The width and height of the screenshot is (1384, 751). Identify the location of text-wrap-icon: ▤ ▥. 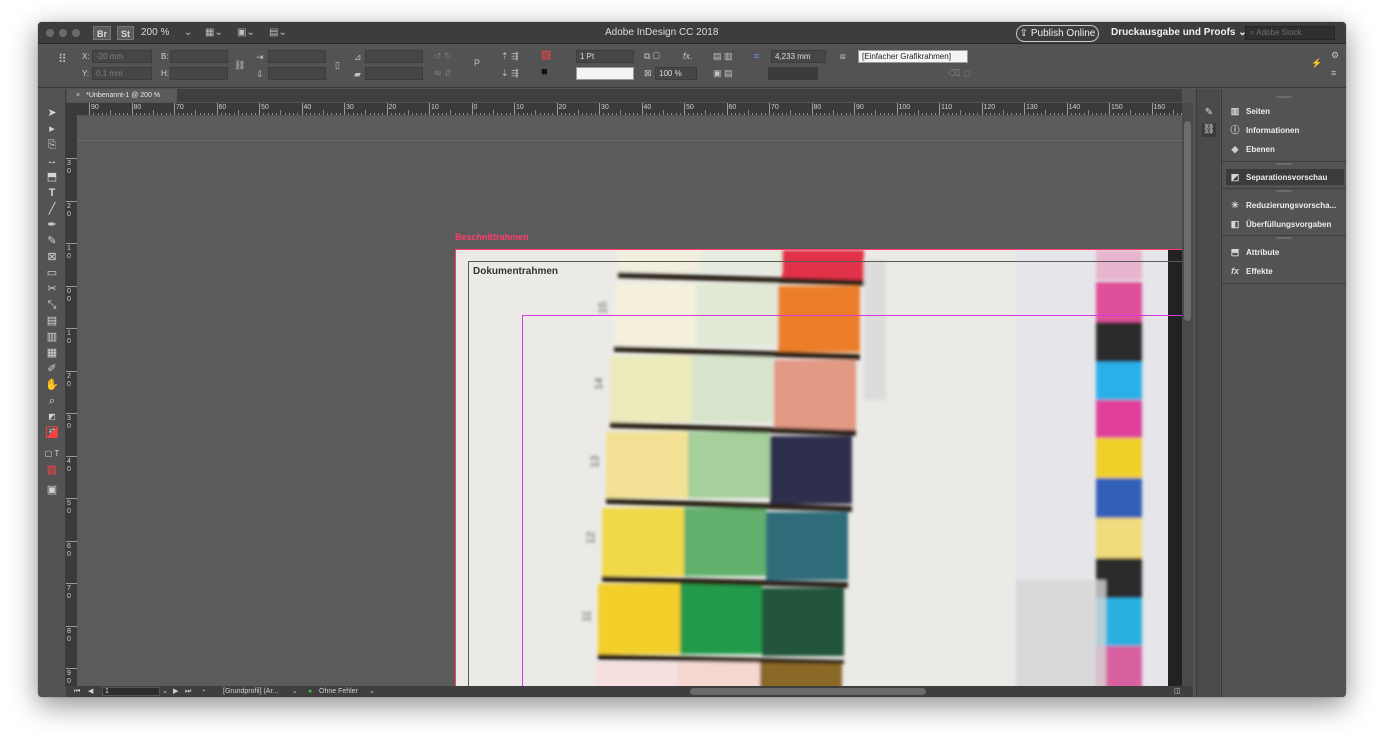
(723, 56).